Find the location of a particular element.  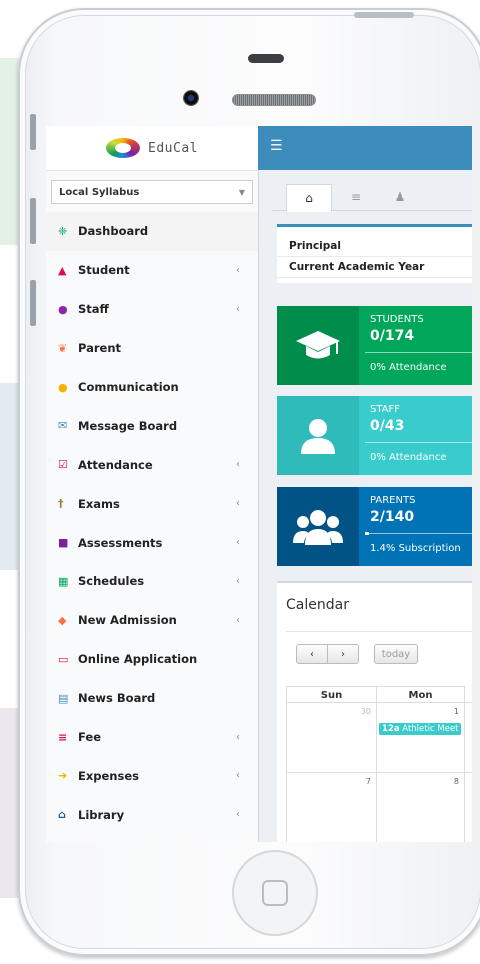

sidebar-item-label: Dashboard is located at coordinates (113, 231).